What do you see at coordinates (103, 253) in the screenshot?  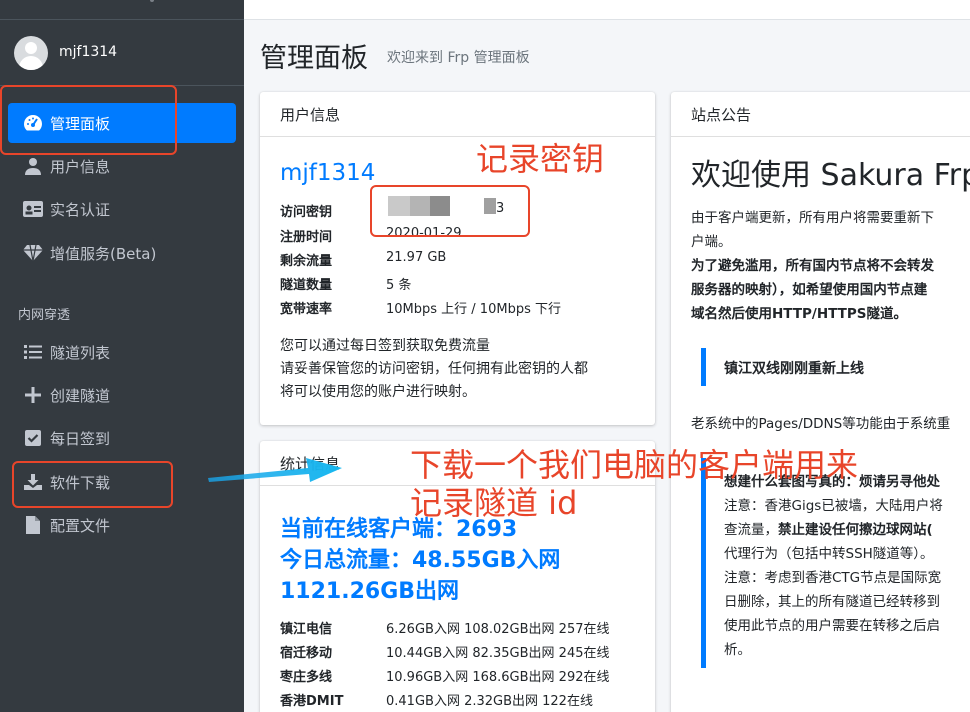 I see `sidebar-item-label: 增值服务(Beta)` at bounding box center [103, 253].